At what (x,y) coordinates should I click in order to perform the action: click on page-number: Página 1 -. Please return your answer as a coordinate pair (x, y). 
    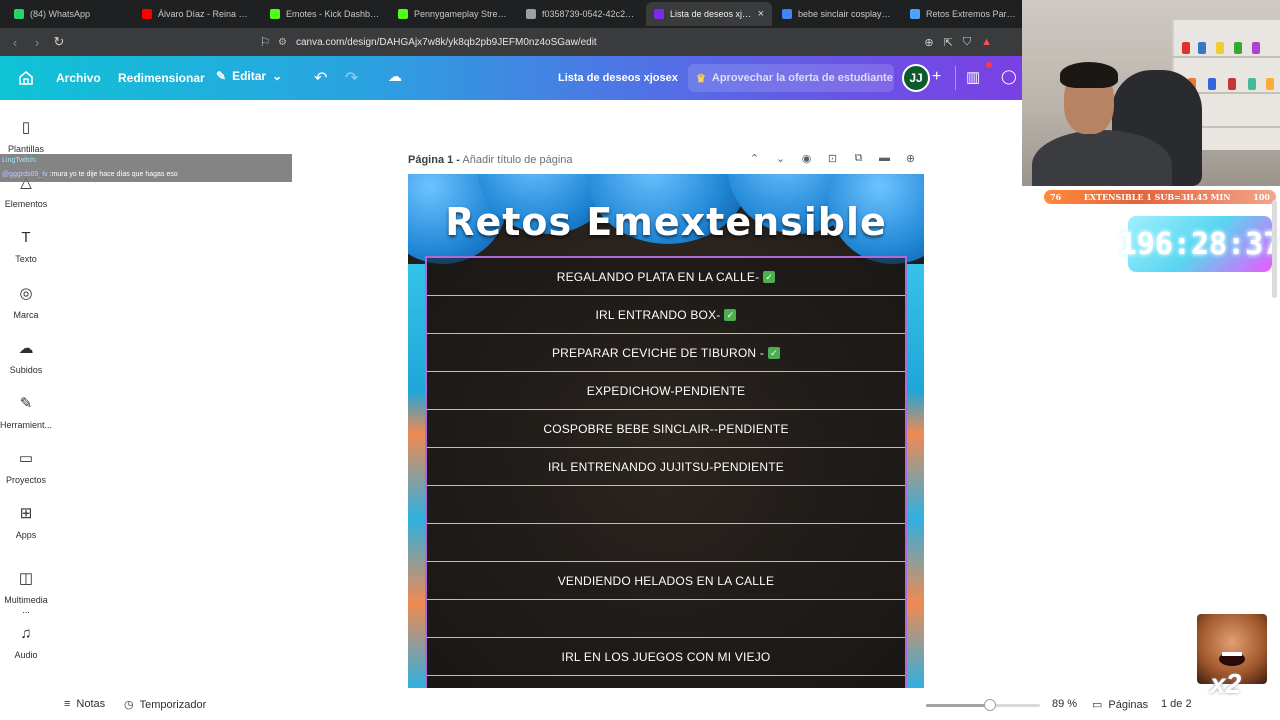
    Looking at the image, I should click on (434, 160).